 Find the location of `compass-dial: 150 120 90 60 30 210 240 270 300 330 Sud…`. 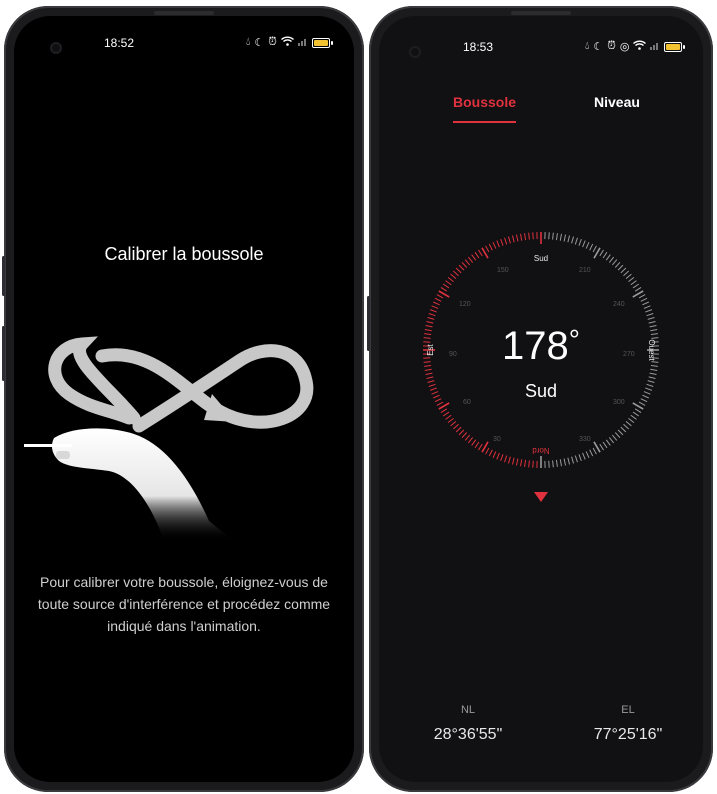

compass-dial: 150 120 90 60 30 210 240 270 300 330 Sud… is located at coordinates (541, 367).